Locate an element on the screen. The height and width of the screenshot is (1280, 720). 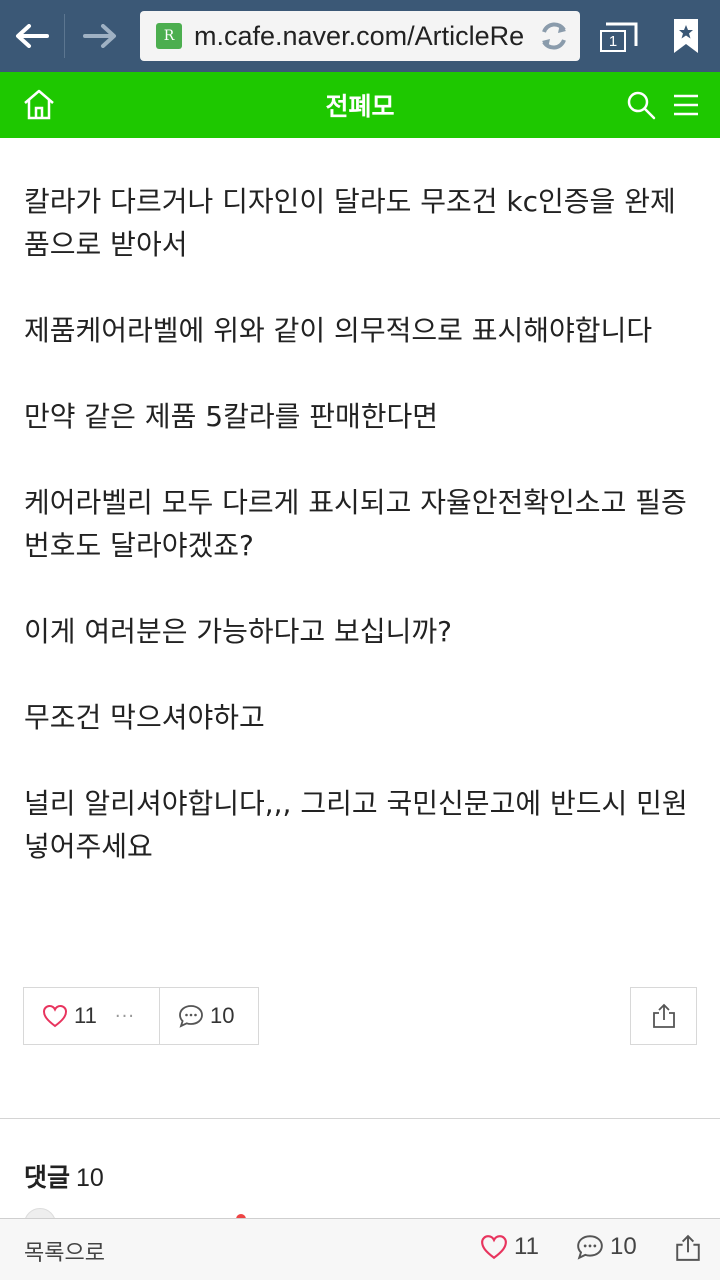
url-bar: R m.cafe.naver.com/ArticleRe is located at coordinates (360, 36).